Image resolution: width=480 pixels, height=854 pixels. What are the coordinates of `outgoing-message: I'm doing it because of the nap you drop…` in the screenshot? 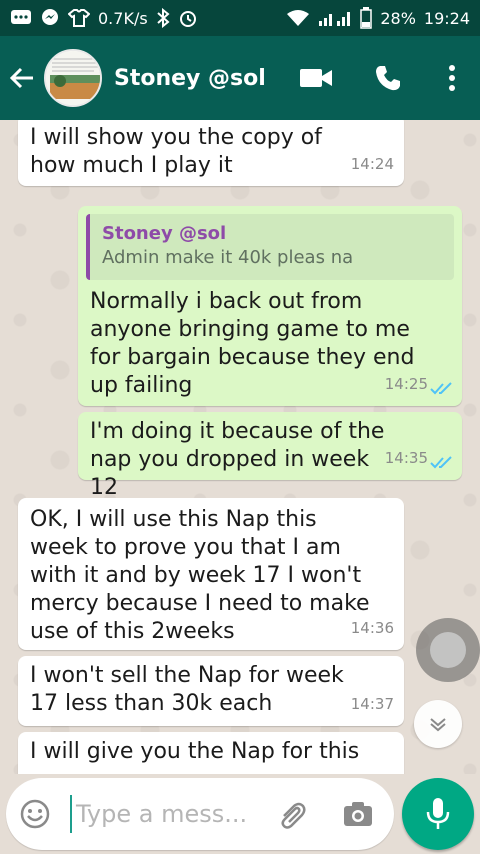 It's located at (270, 456).